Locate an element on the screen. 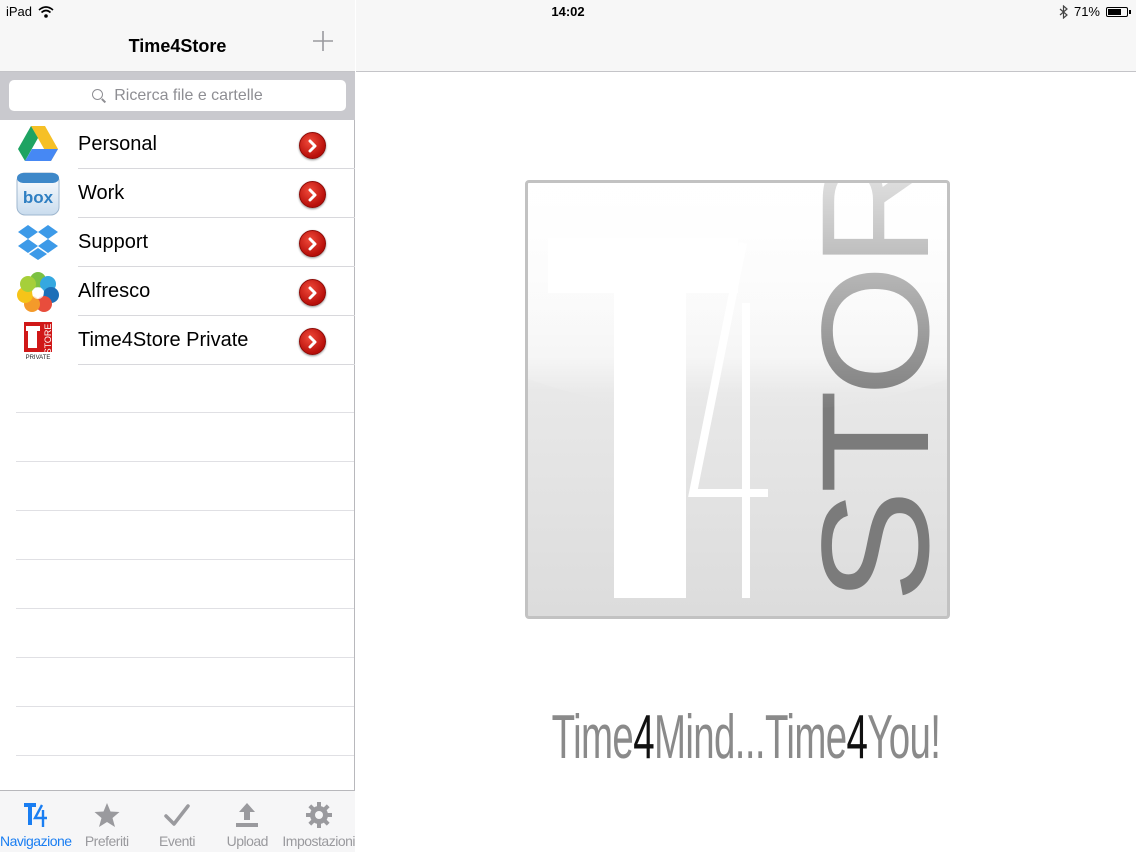 The height and width of the screenshot is (852, 1136). slogan-part: You! is located at coordinates (904, 737).